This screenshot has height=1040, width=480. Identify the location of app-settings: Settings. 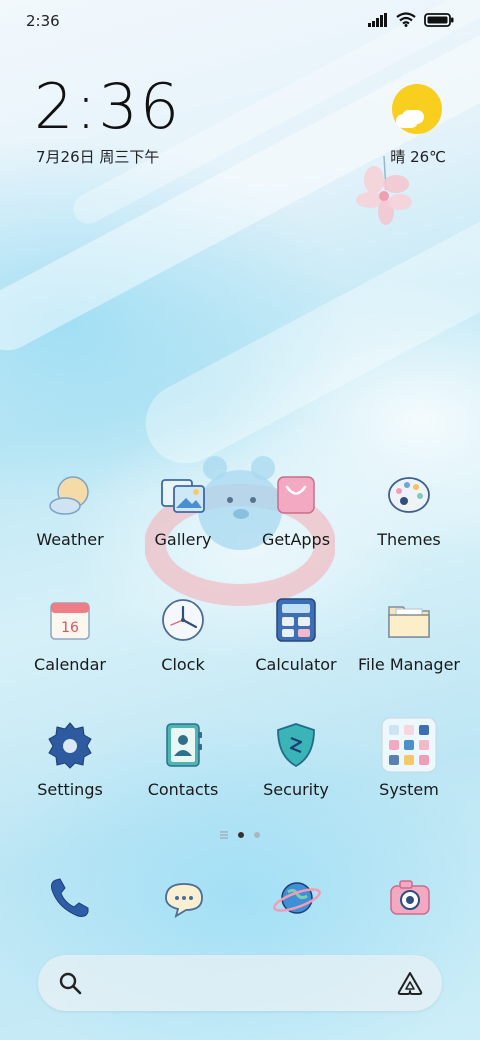
(70, 770).